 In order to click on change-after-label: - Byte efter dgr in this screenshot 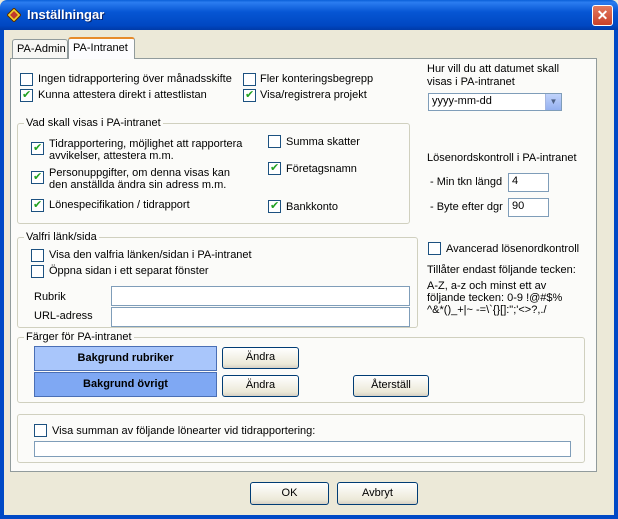, I will do `click(466, 207)`.